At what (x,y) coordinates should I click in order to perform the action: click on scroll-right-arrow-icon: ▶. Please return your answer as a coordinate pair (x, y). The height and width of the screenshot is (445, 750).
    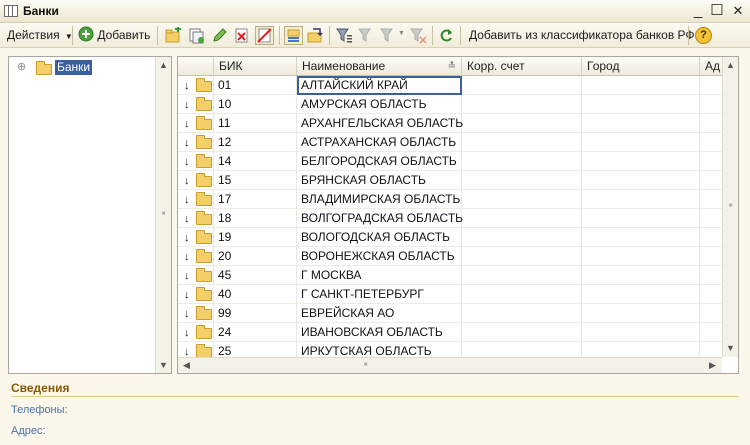
    Looking at the image, I should click on (712, 365).